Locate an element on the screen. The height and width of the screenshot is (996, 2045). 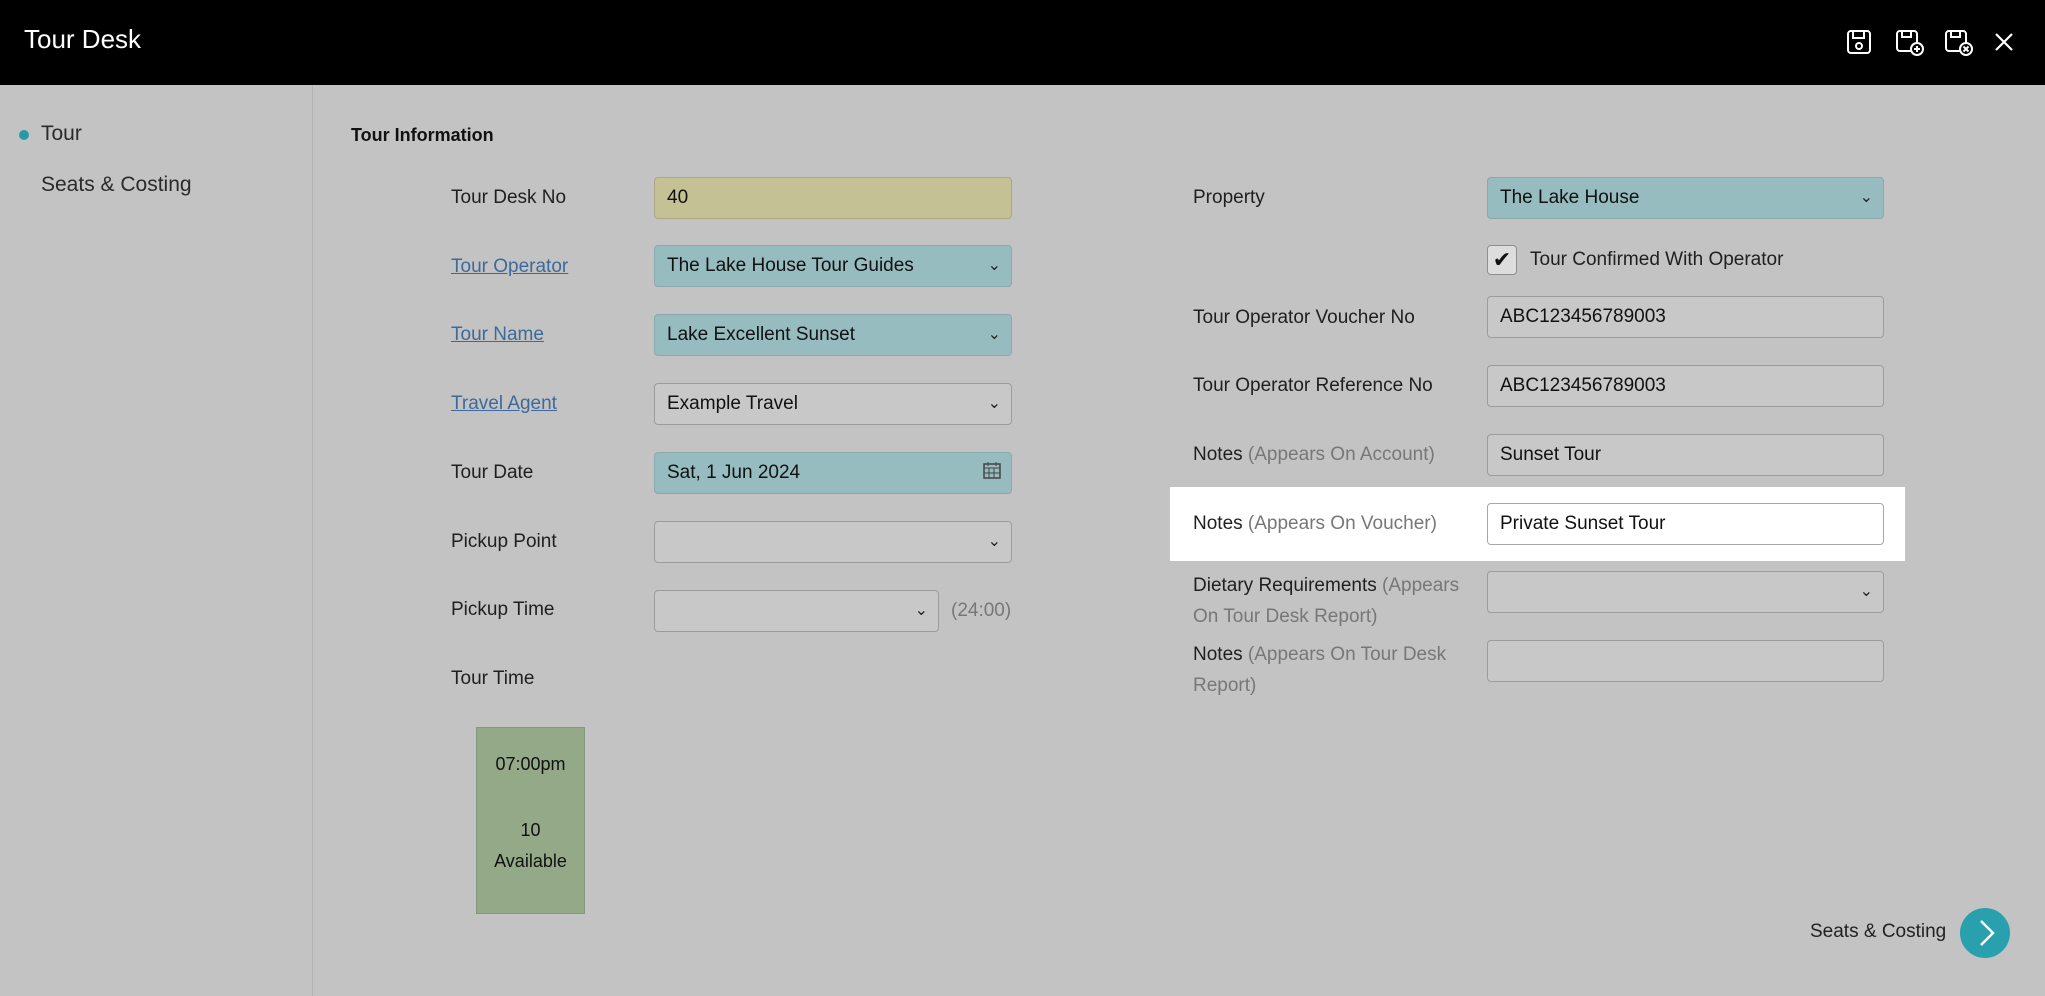
calendar-icon is located at coordinates (992, 474).